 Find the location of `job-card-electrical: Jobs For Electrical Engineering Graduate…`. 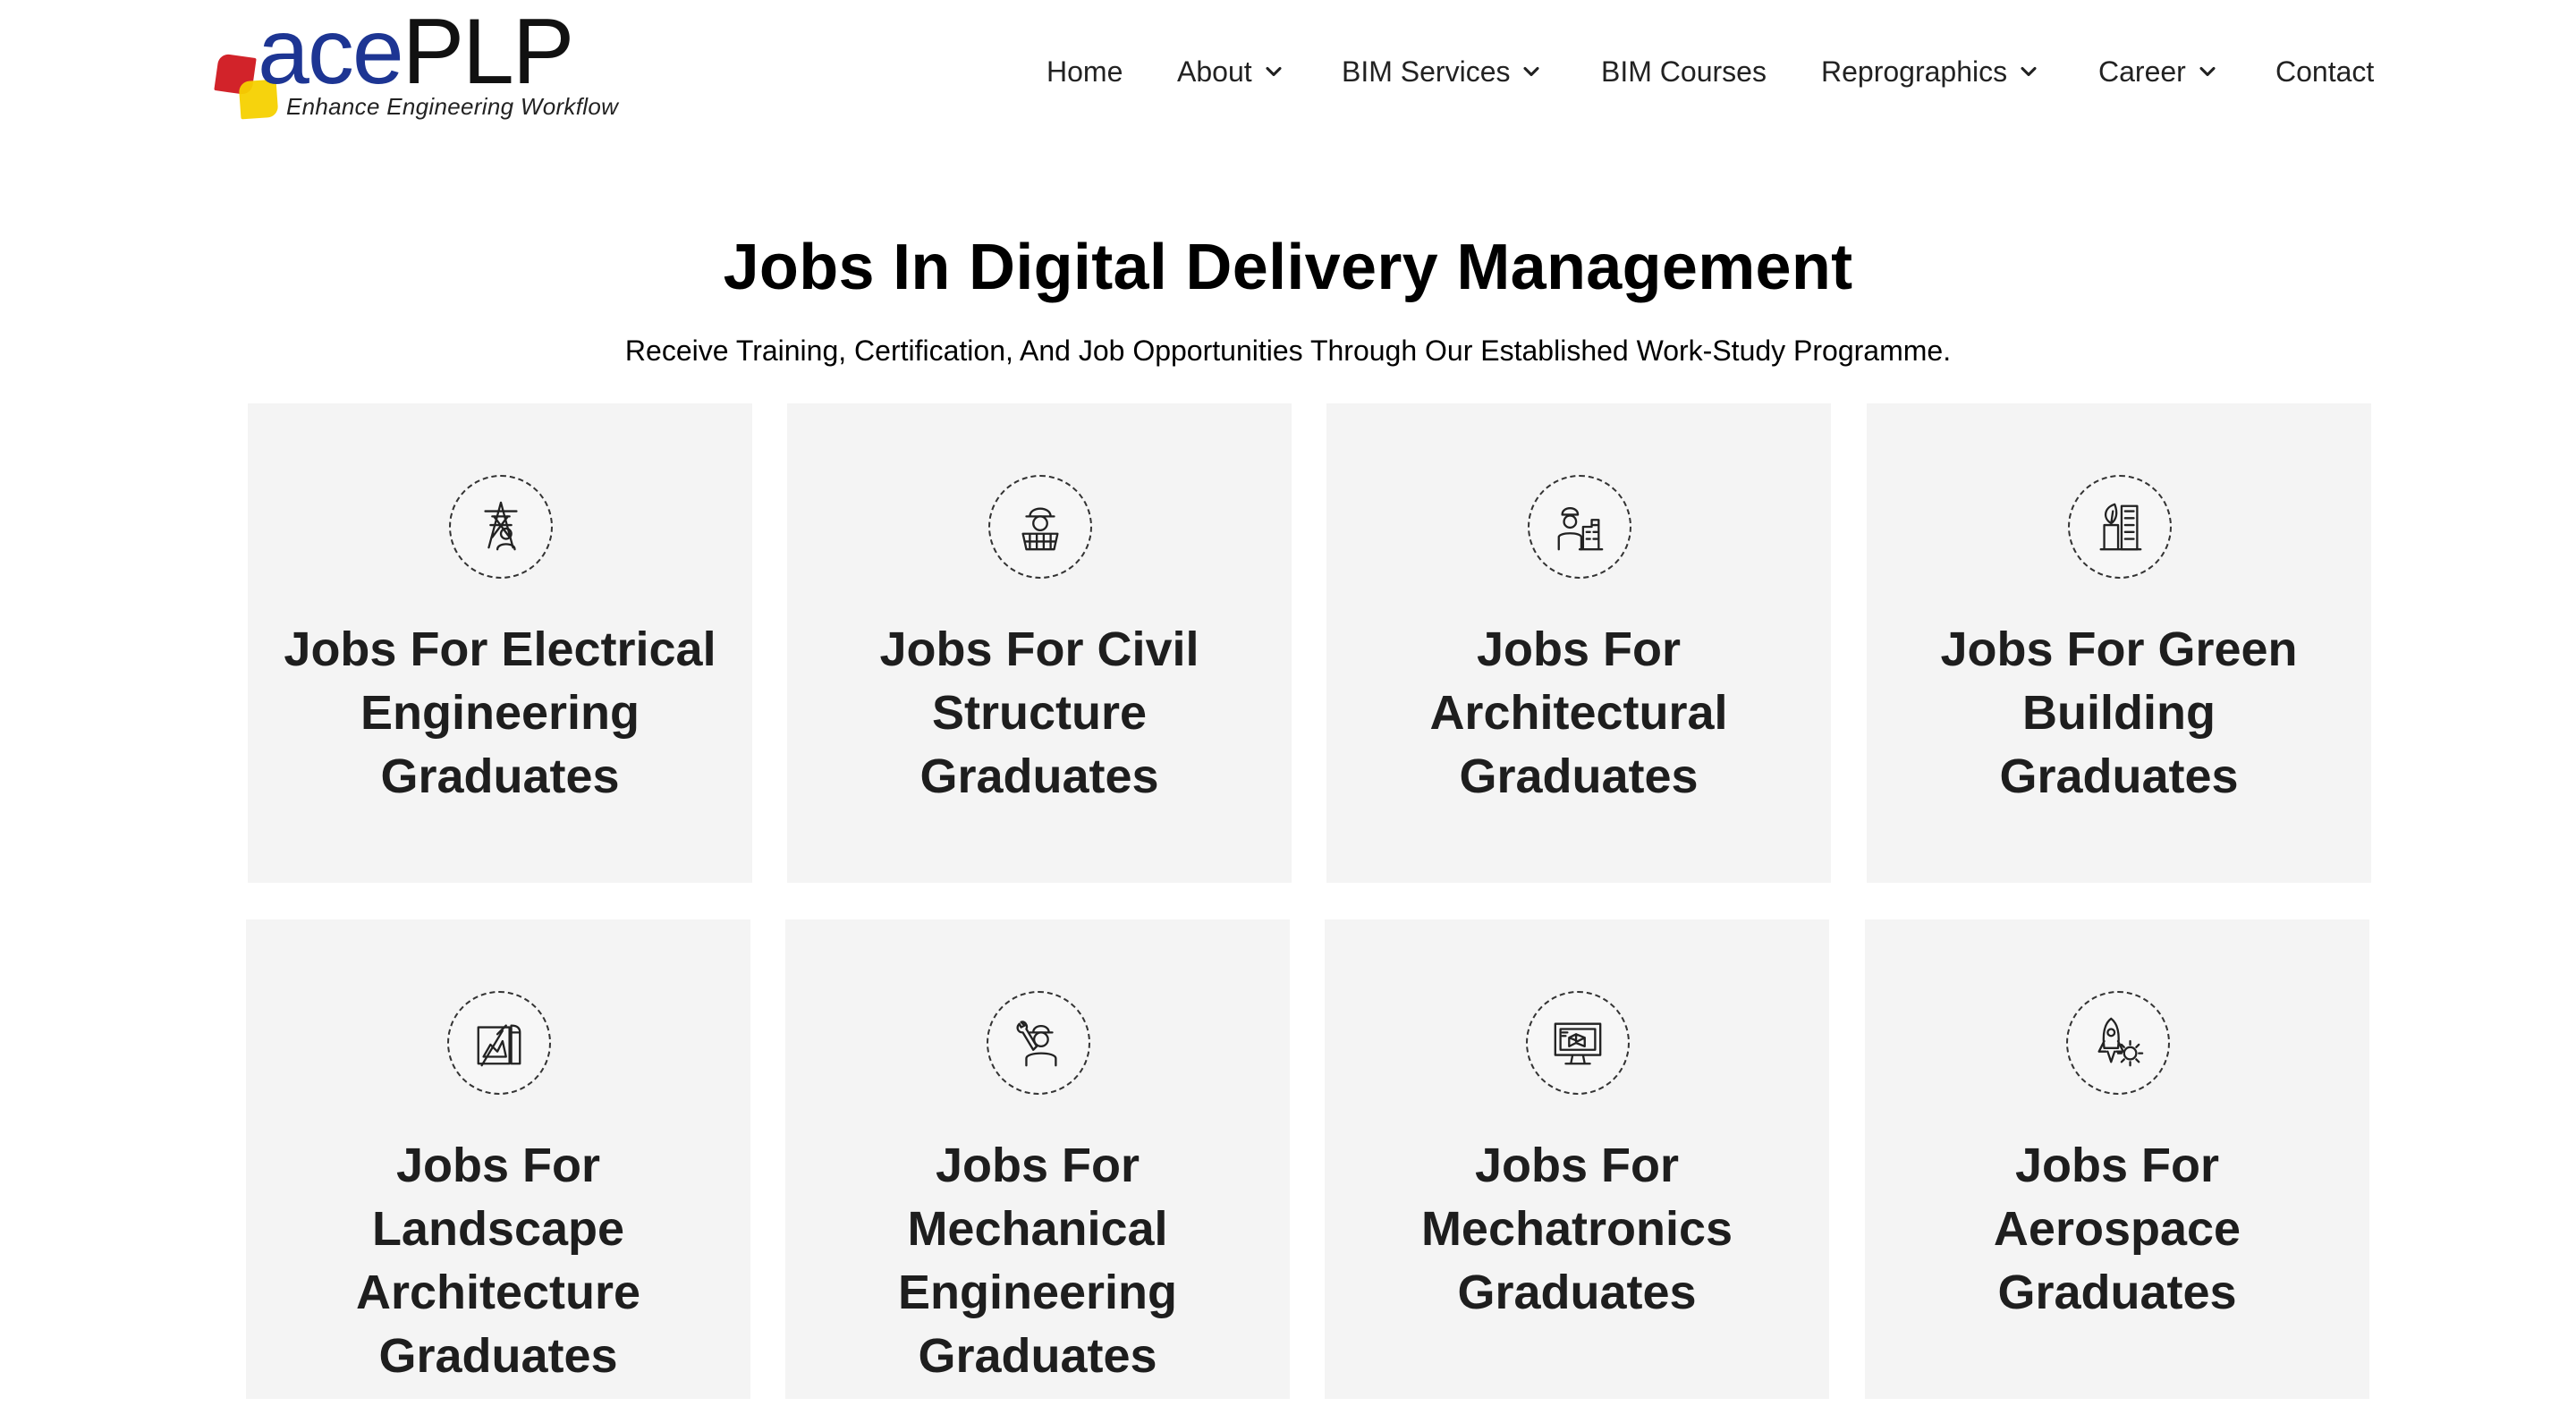

job-card-electrical: Jobs For Electrical Engineering Graduate… is located at coordinates (500, 643).